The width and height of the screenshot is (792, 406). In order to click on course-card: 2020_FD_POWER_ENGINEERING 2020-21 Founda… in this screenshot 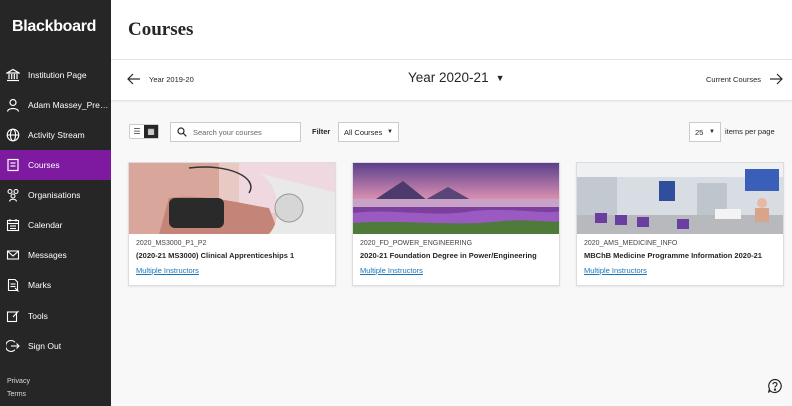, I will do `click(456, 224)`.